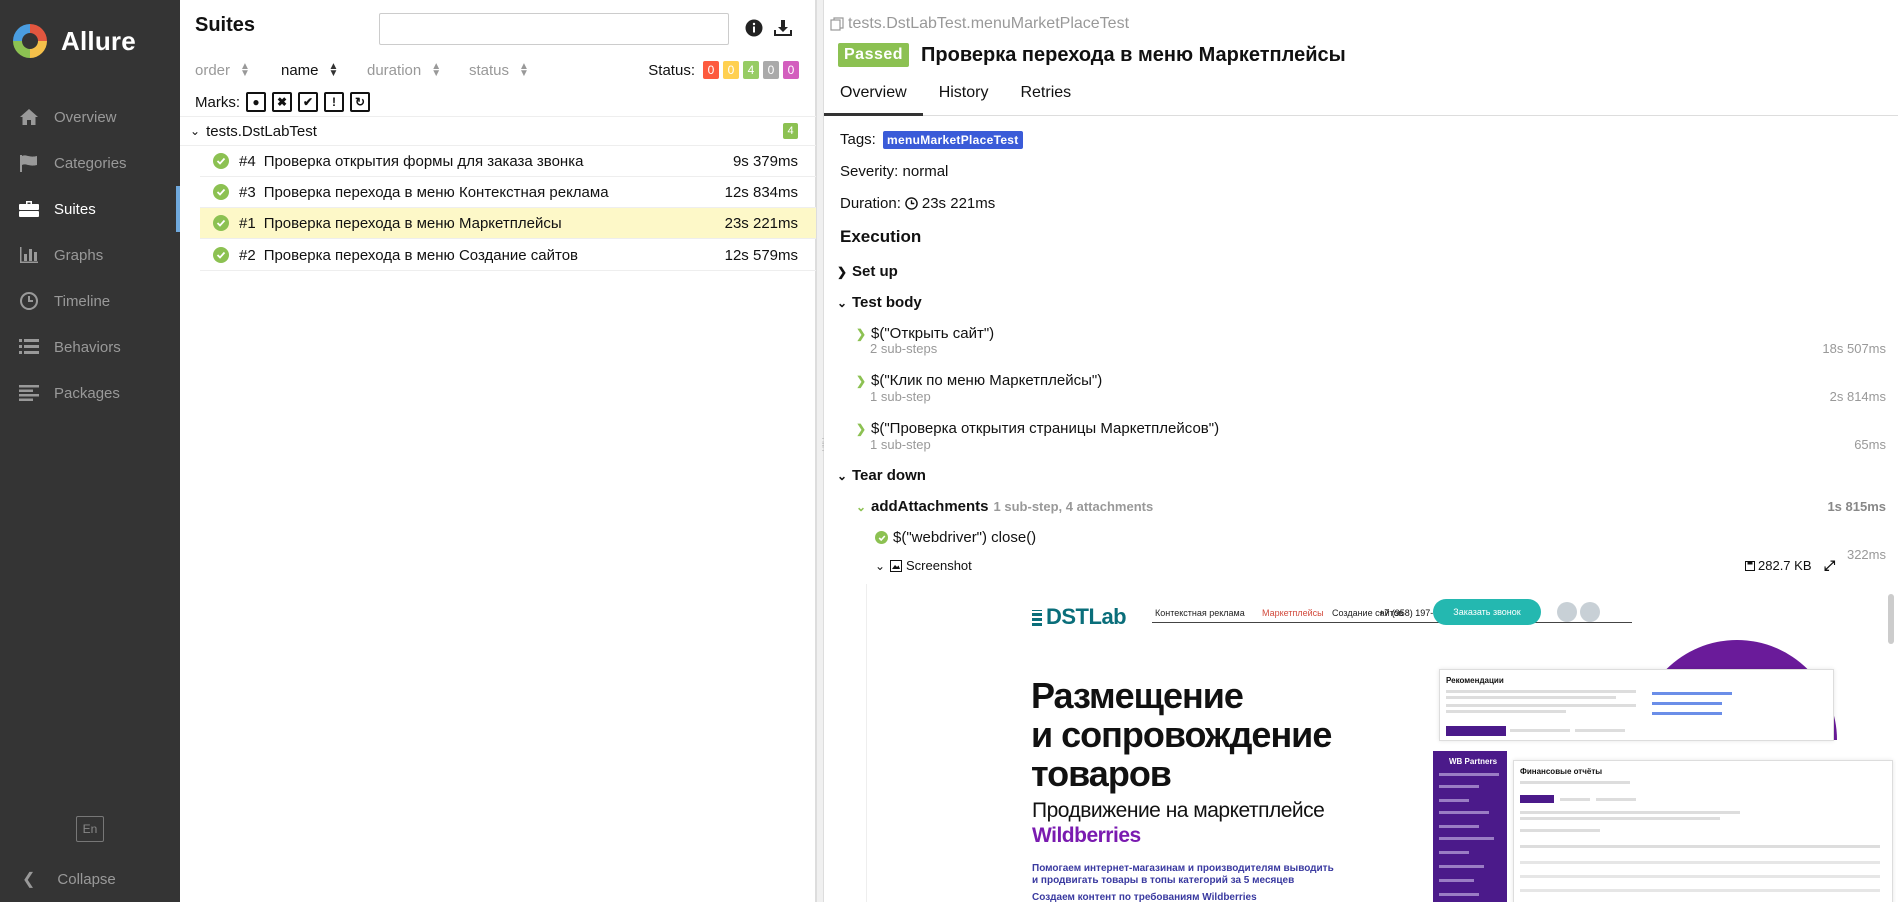 The image size is (1898, 902). I want to click on step-row: ❯ $("Открыть сайт"), so click(924, 333).